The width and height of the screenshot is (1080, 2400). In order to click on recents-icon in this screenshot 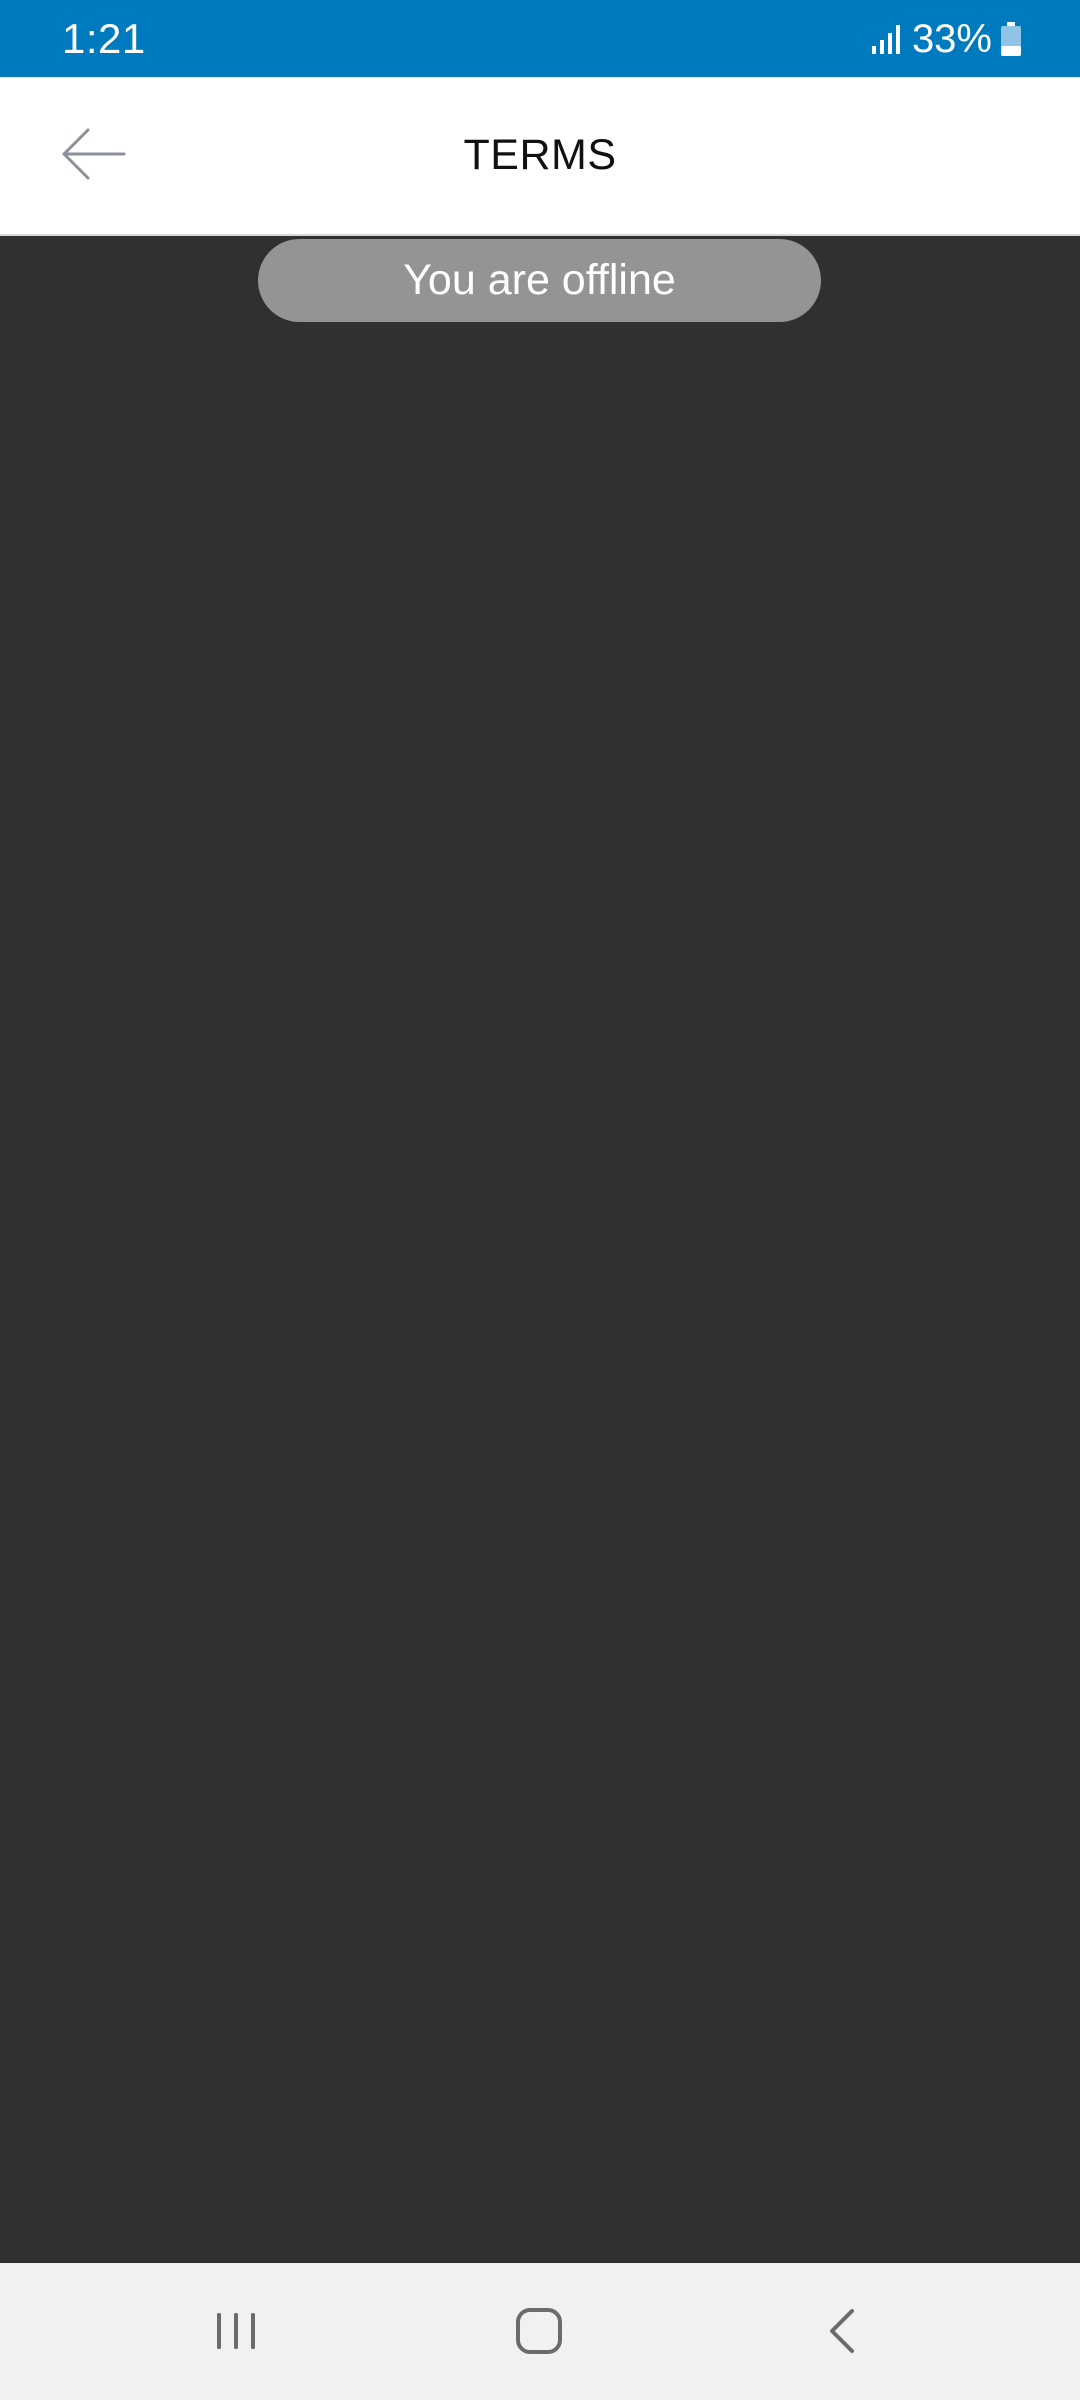, I will do `click(236, 2331)`.